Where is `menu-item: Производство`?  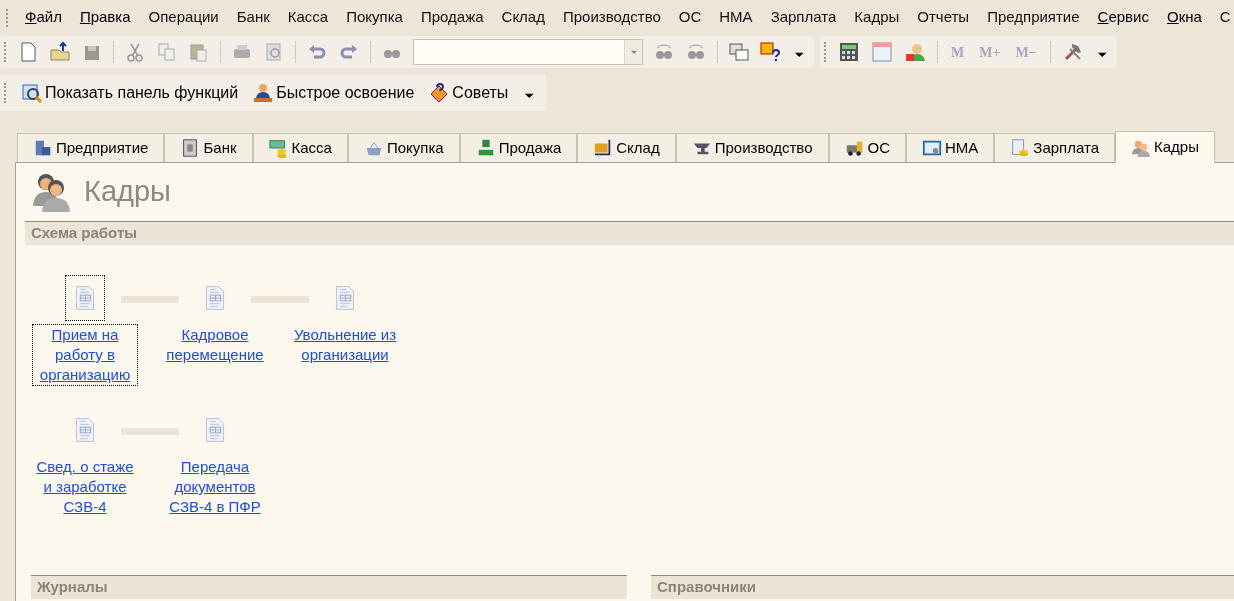 menu-item: Производство is located at coordinates (611, 17).